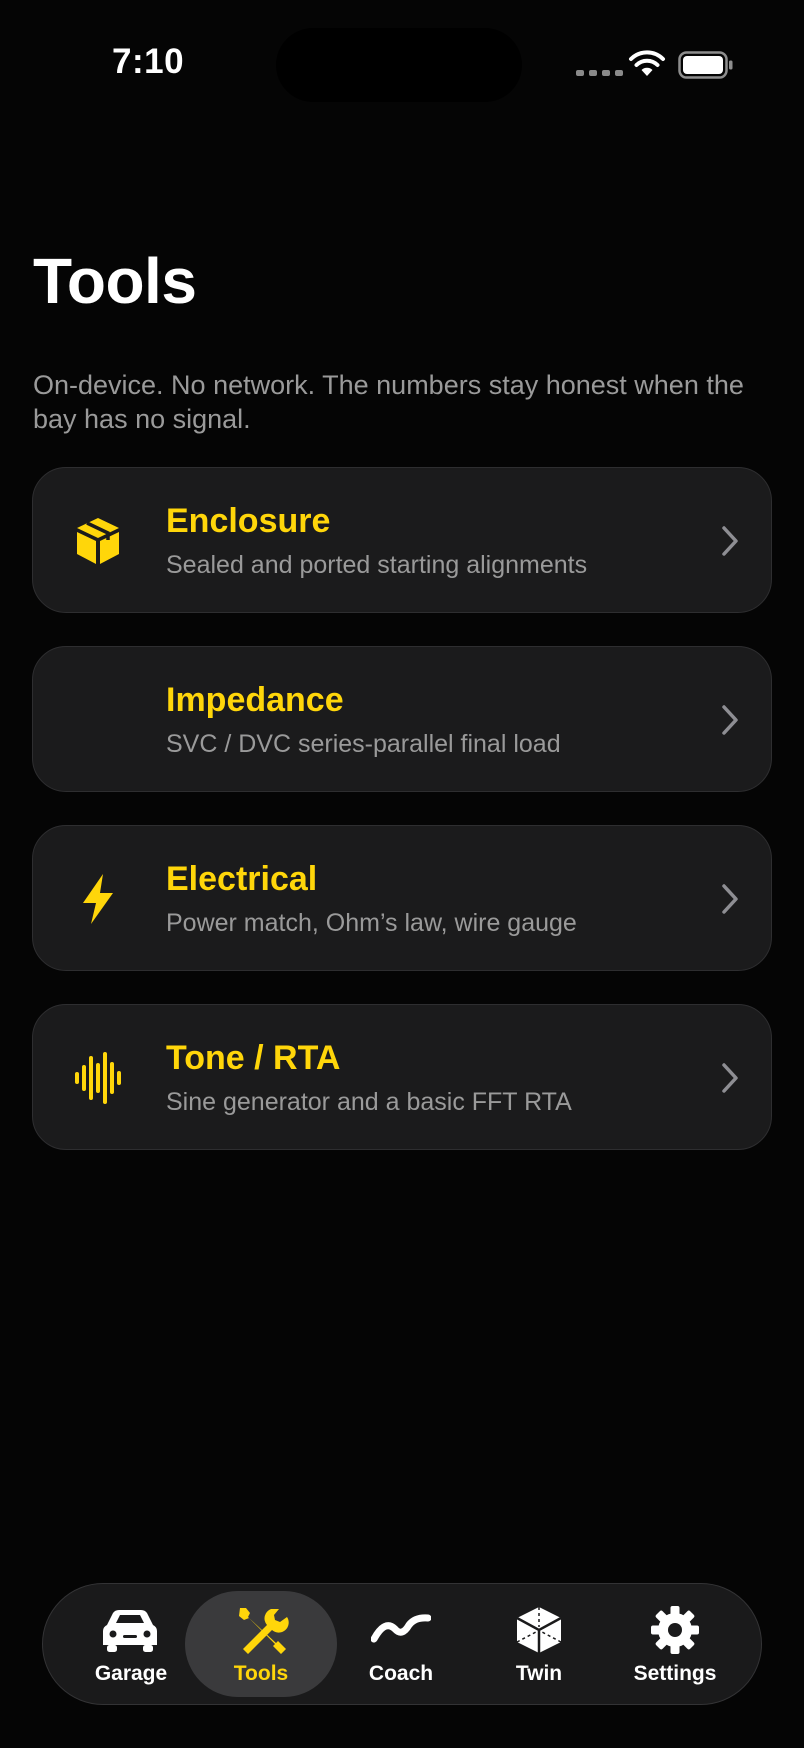  I want to click on car-icon, so click(130, 1631).